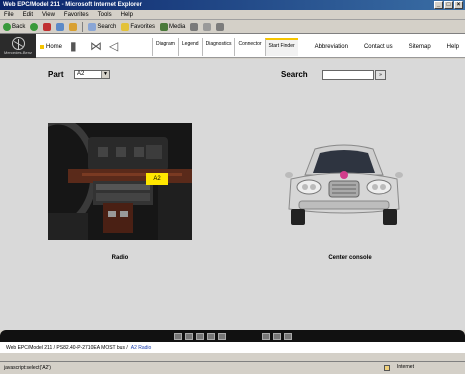 This screenshot has width=465, height=374. Describe the element at coordinates (331, 47) in the screenshot. I see `link-abbreviation: Abbreviation` at that location.